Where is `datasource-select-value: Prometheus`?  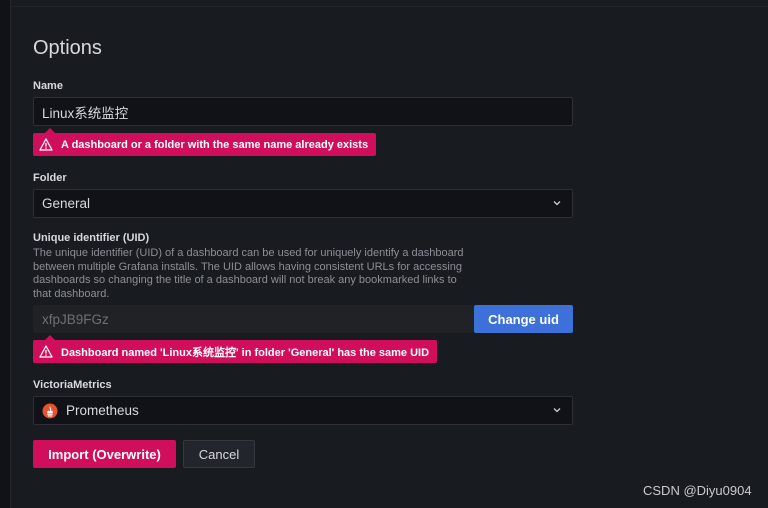 datasource-select-value: Prometheus is located at coordinates (102, 410).